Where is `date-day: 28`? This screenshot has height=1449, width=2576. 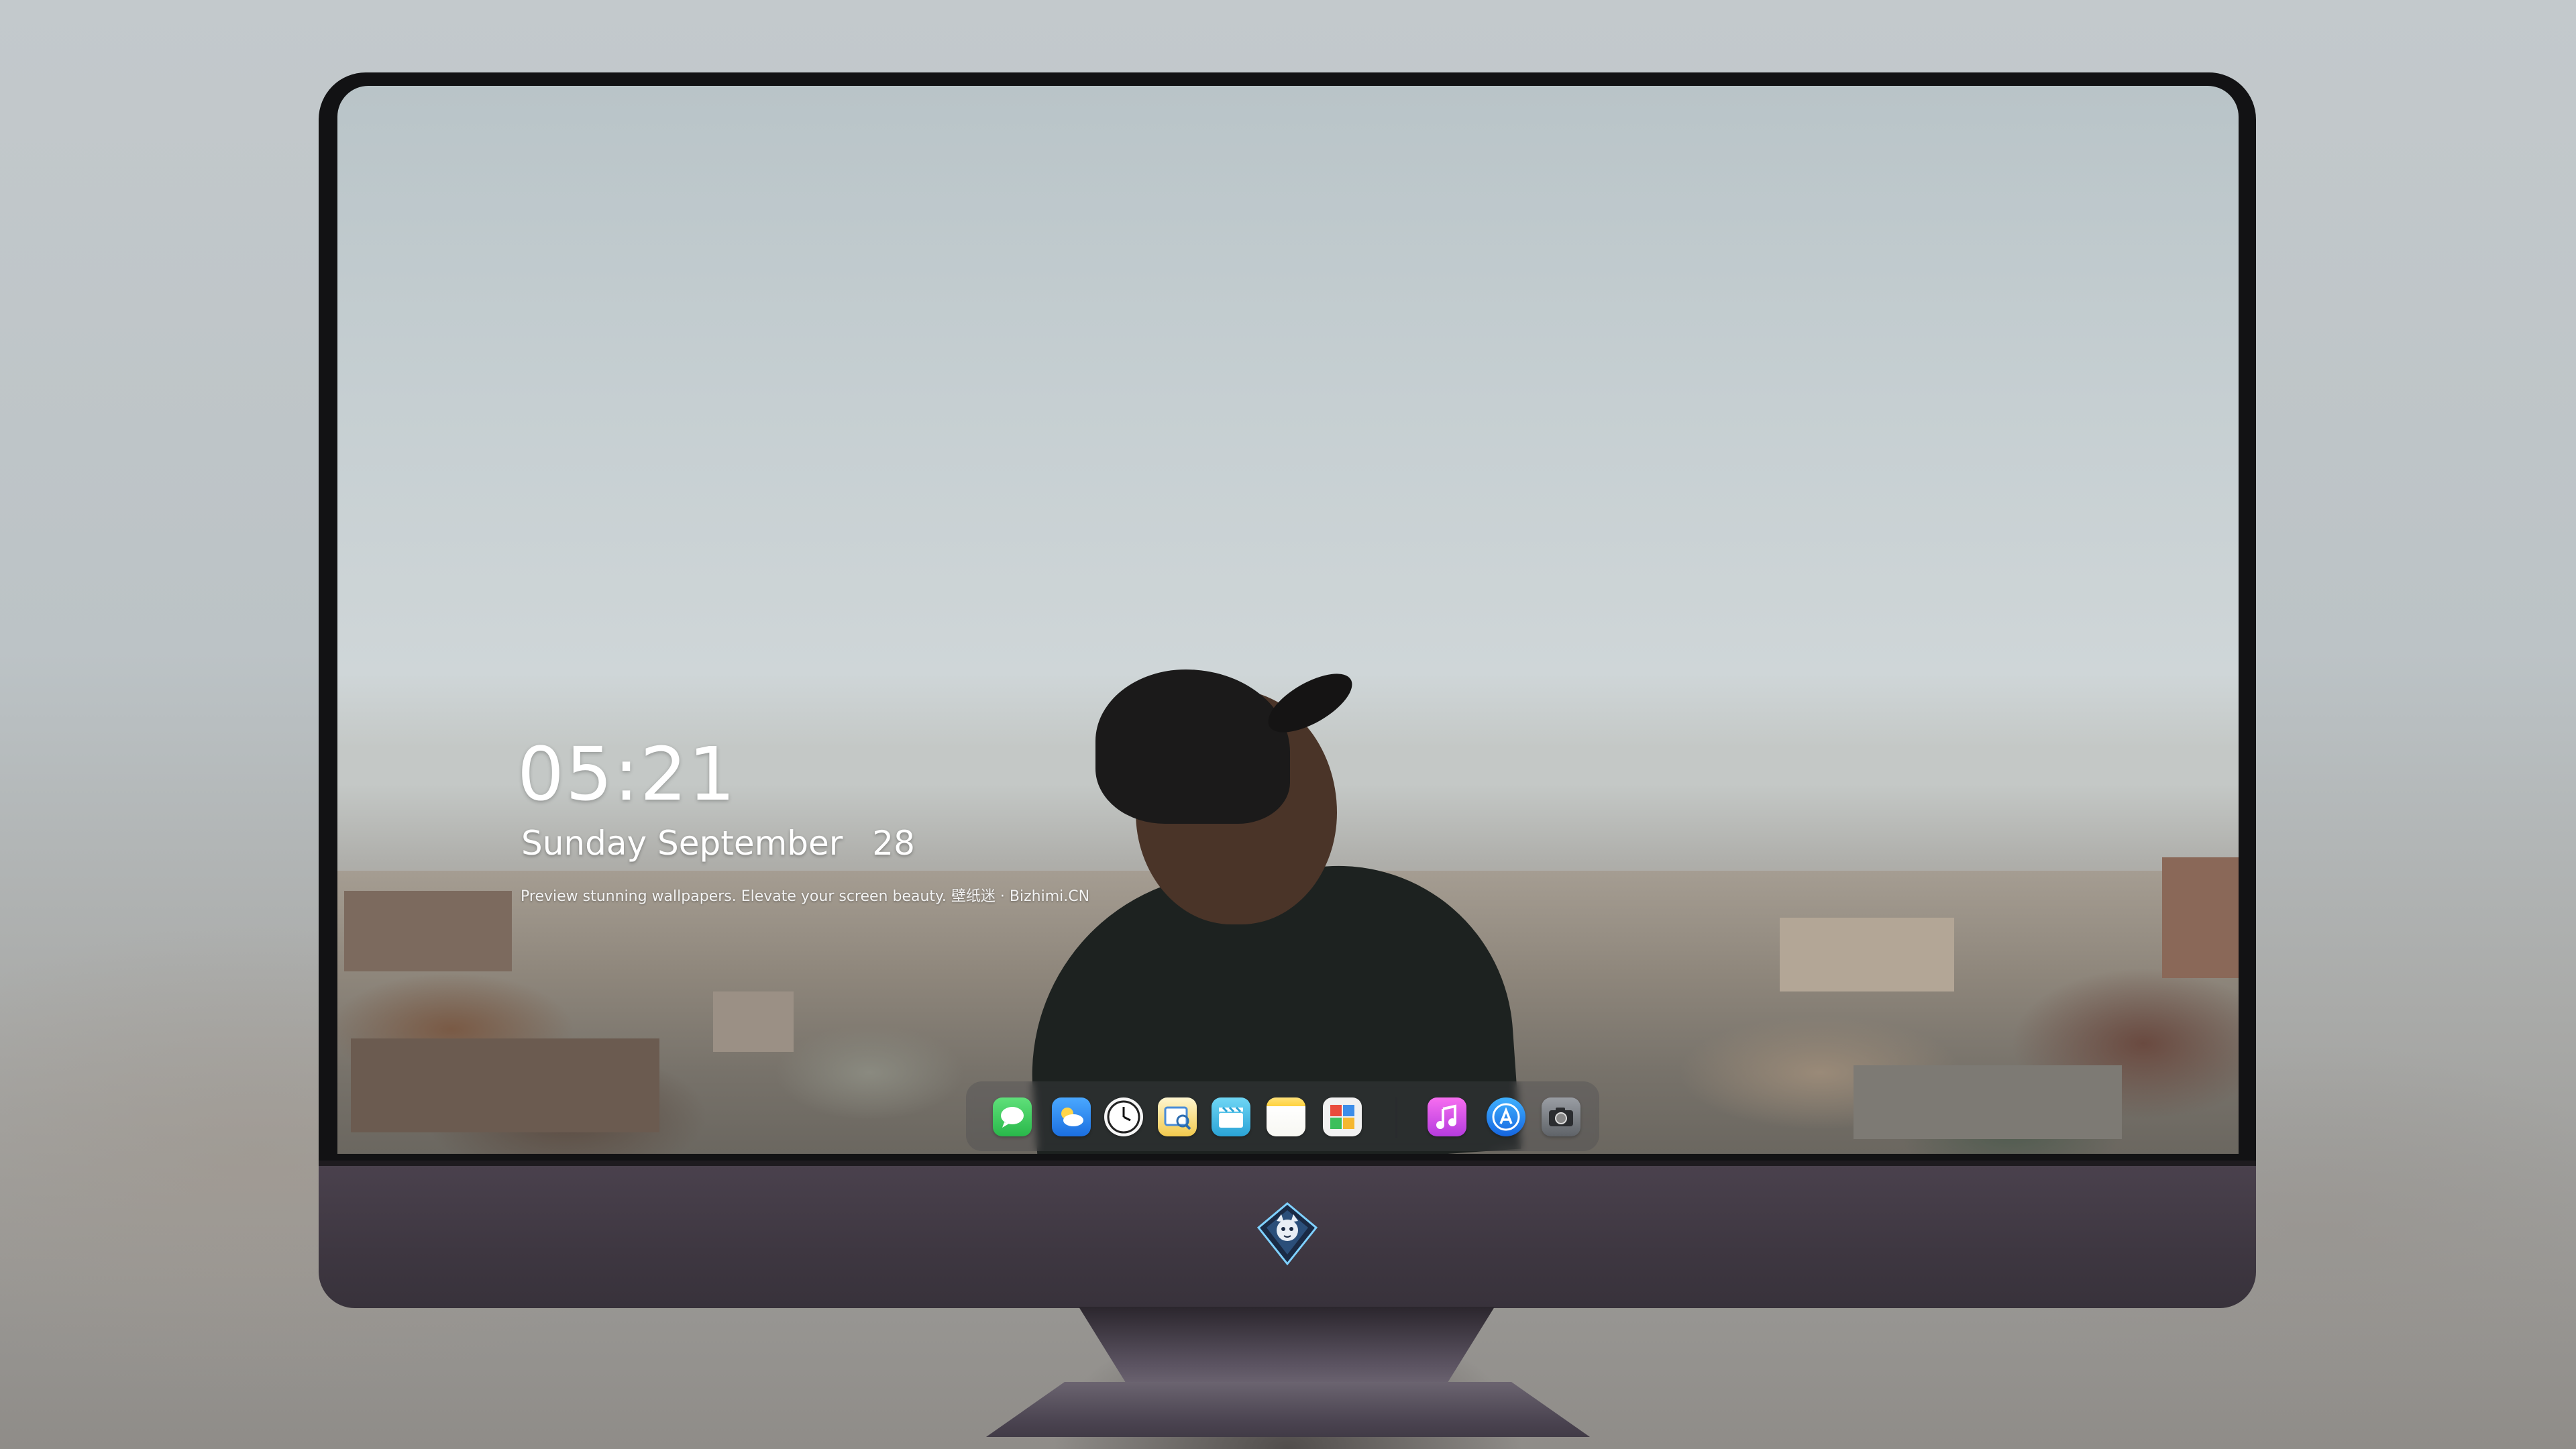
date-day: 28 is located at coordinates (893, 843).